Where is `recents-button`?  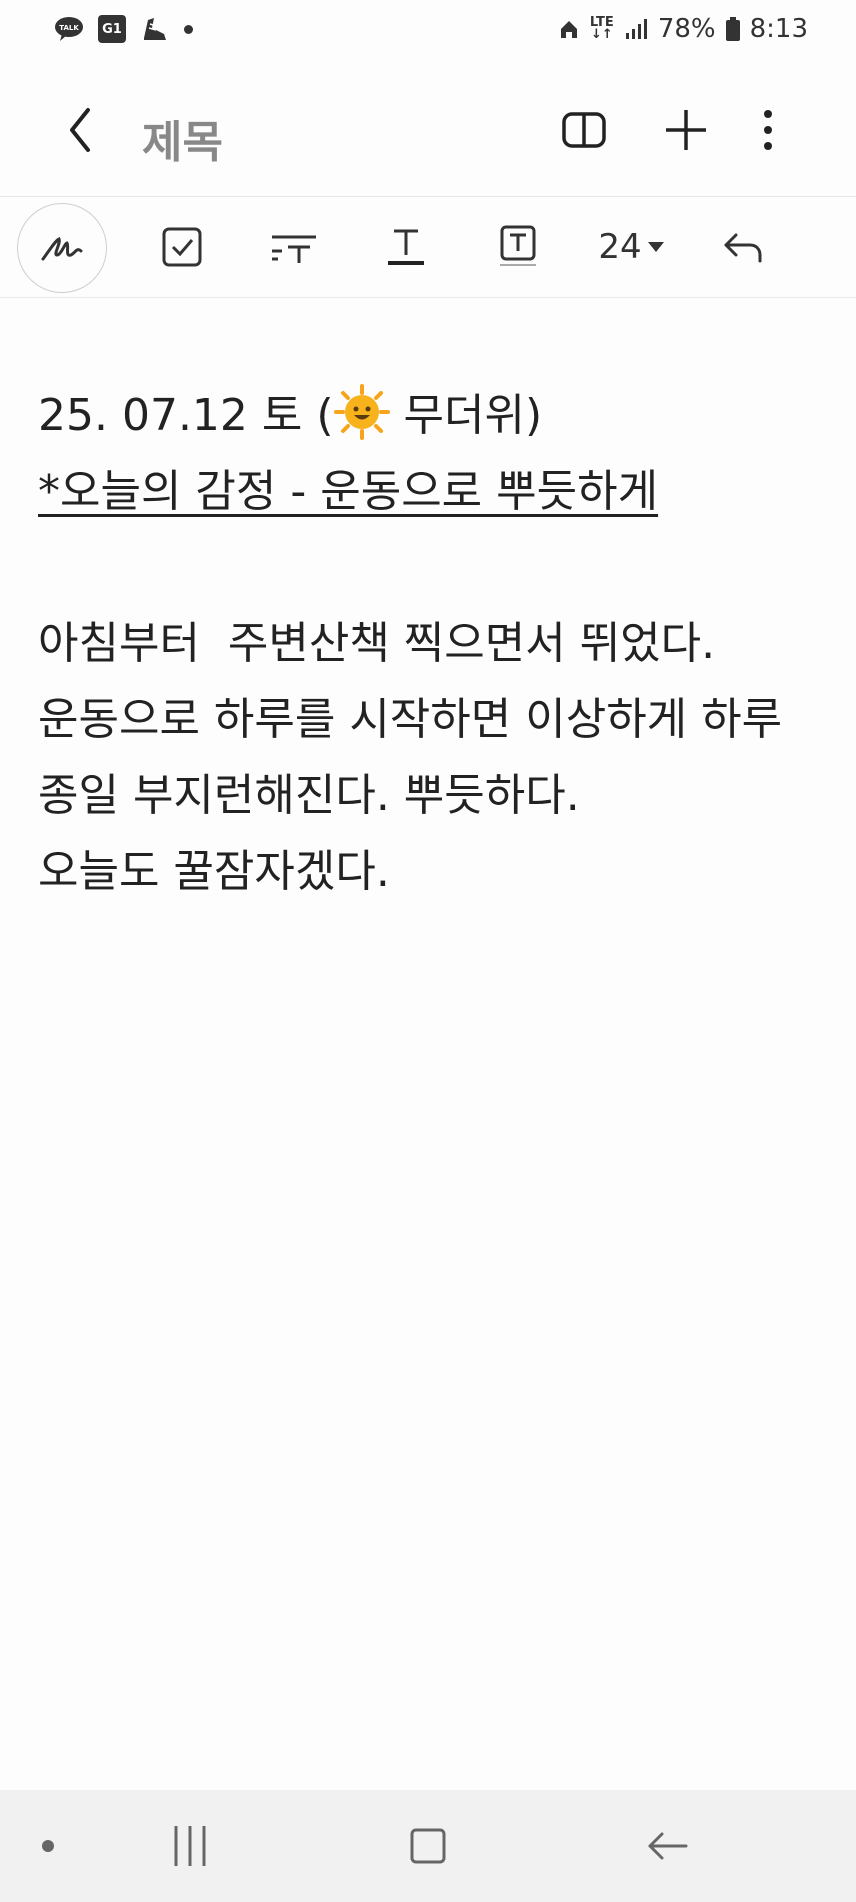 recents-button is located at coordinates (190, 1846).